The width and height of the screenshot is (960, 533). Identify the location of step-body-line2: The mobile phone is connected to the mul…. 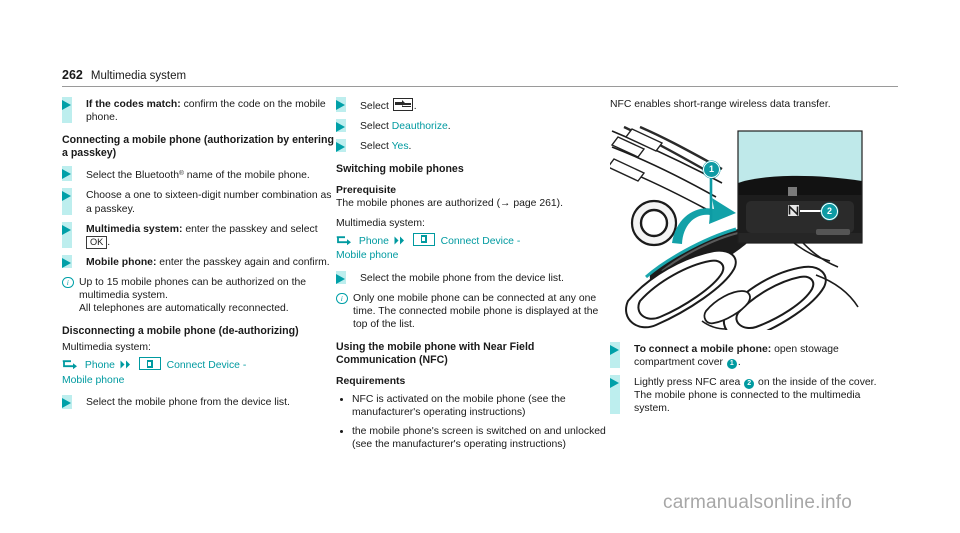
(747, 402).